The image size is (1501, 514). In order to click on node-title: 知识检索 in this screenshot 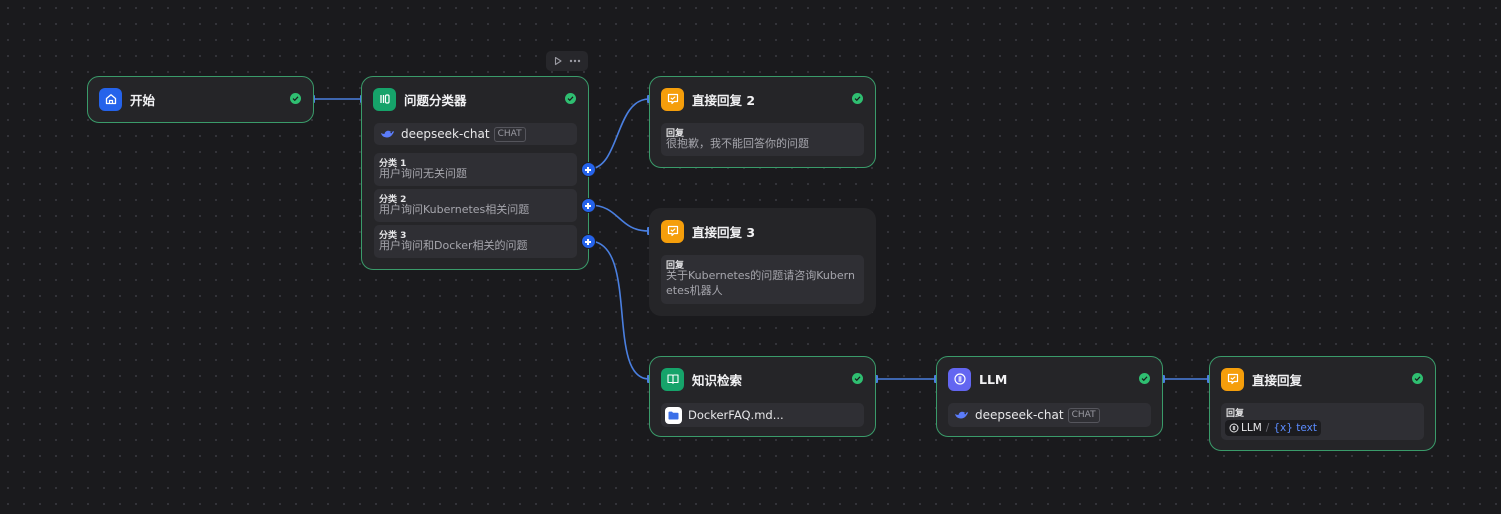, I will do `click(717, 380)`.